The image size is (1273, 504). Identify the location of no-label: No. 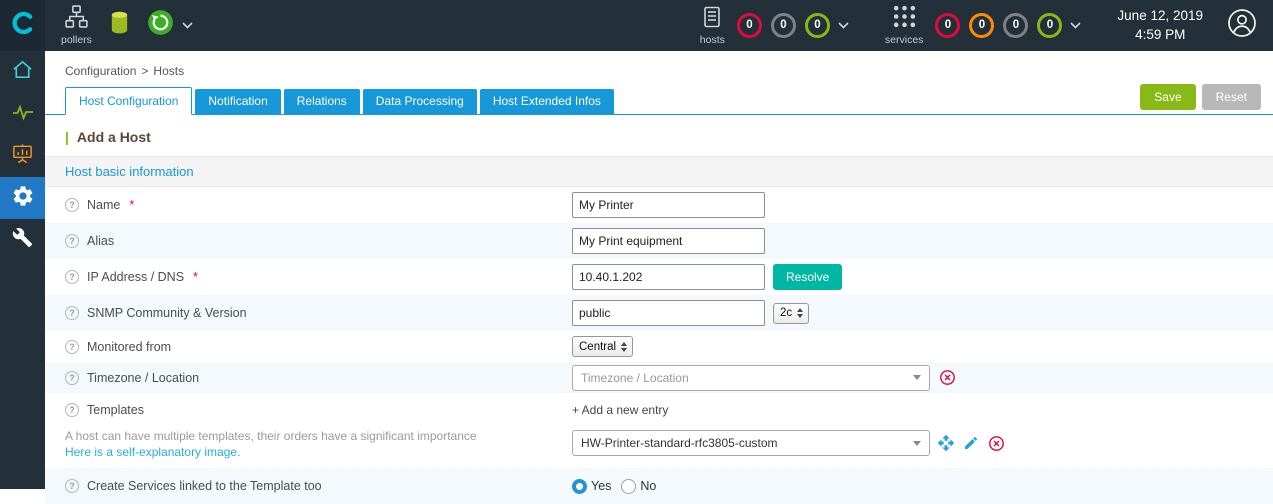
(648, 486).